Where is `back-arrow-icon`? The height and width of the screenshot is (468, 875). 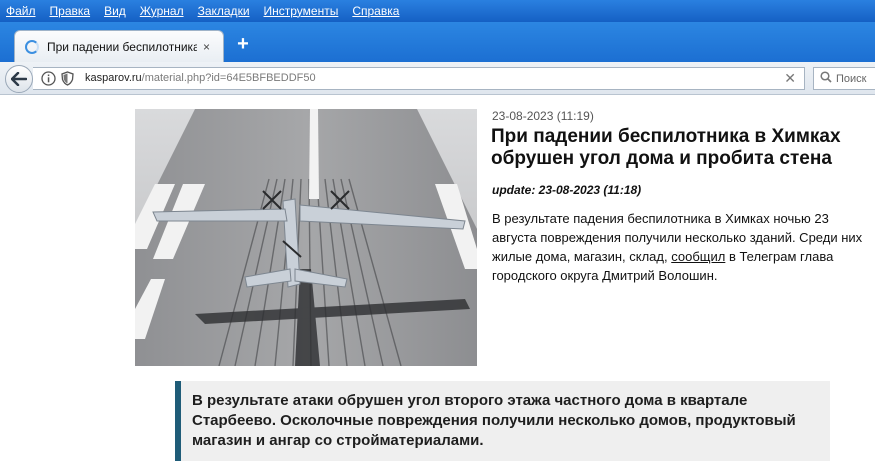 back-arrow-icon is located at coordinates (19, 79).